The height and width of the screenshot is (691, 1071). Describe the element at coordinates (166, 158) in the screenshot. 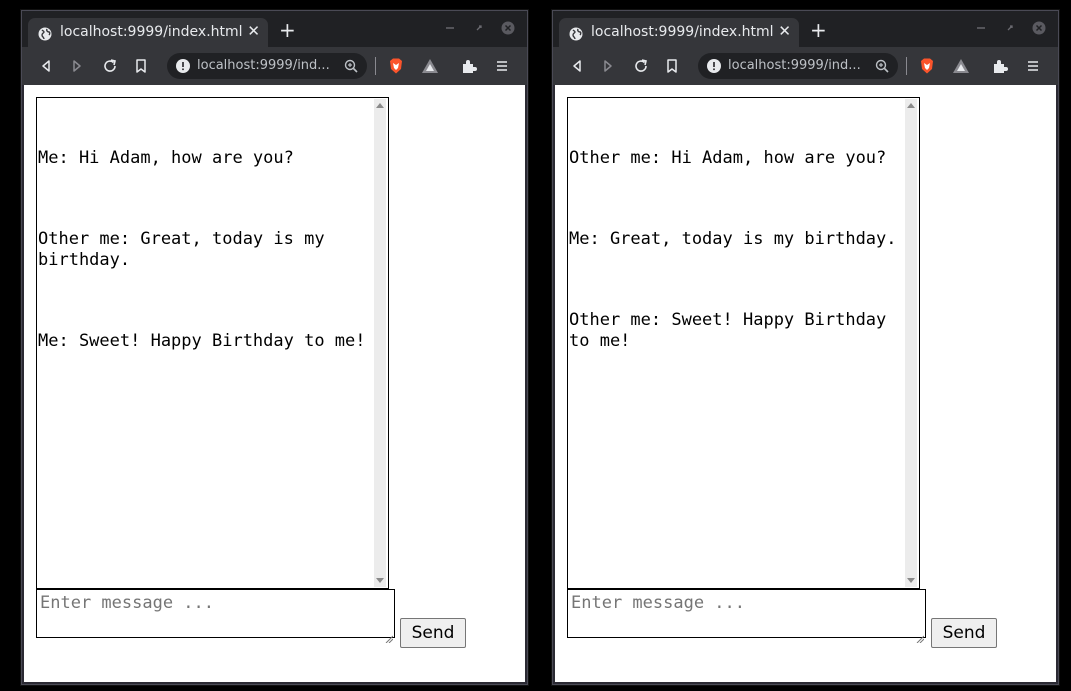

I see `chat-message: Me: Hi Adam, how are you?` at that location.